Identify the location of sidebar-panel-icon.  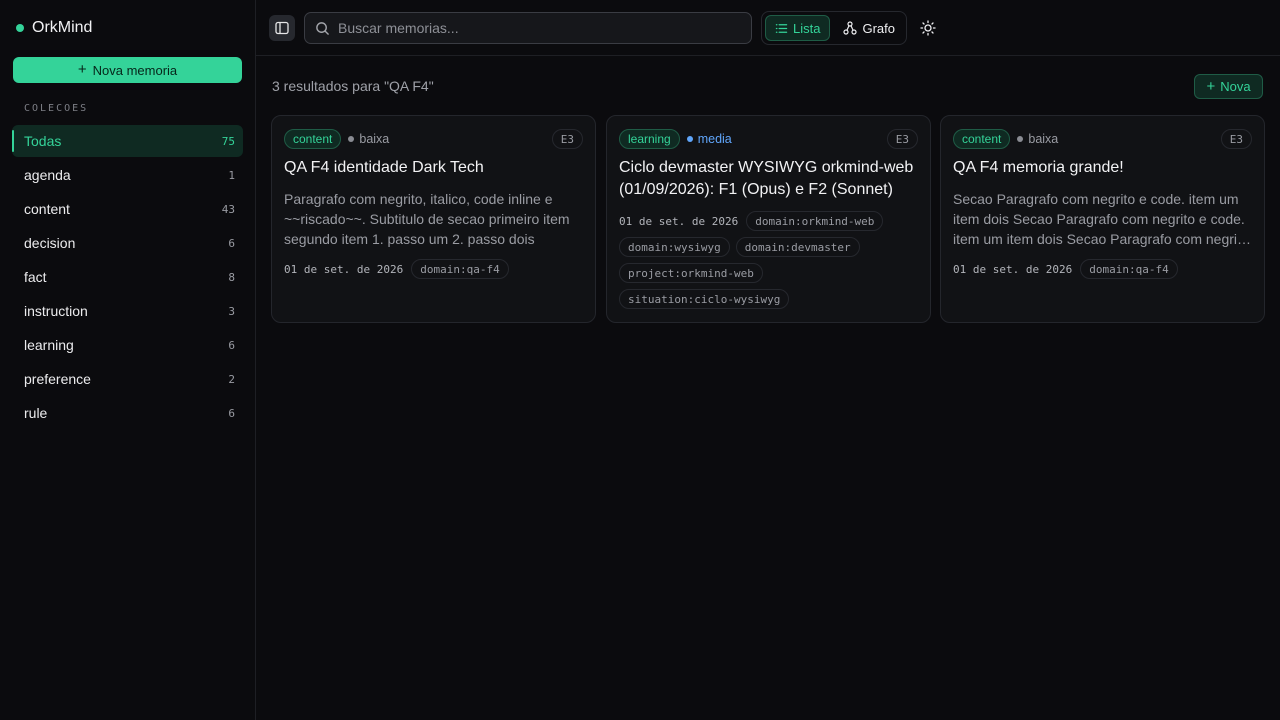
(282, 28).